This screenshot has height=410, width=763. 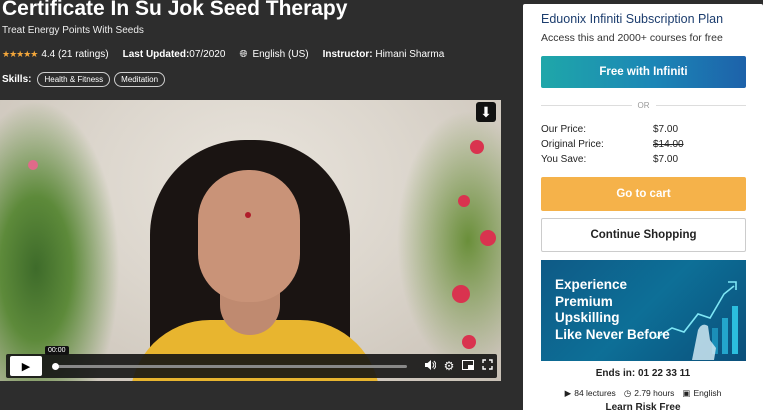 What do you see at coordinates (17, 79) in the screenshot?
I see `skills-label: Skills:` at bounding box center [17, 79].